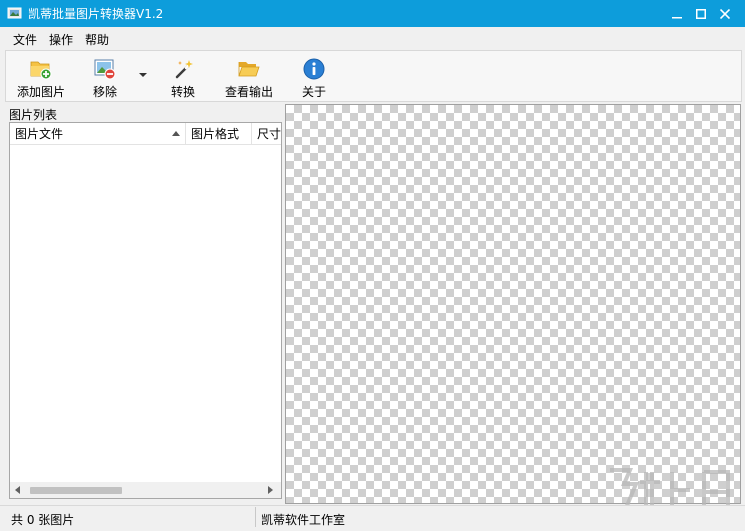 The width and height of the screenshot is (745, 531). What do you see at coordinates (97, 39) in the screenshot?
I see `menu-help: 帮助` at bounding box center [97, 39].